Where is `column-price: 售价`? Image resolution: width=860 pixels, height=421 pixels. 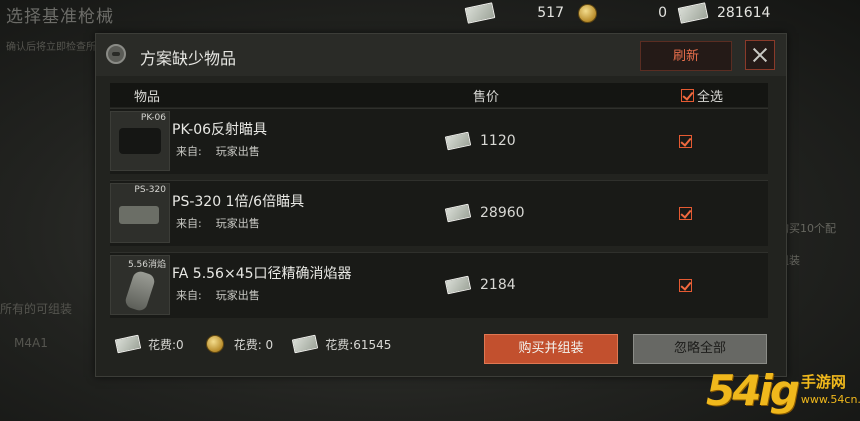
column-price: 售价 is located at coordinates (486, 97).